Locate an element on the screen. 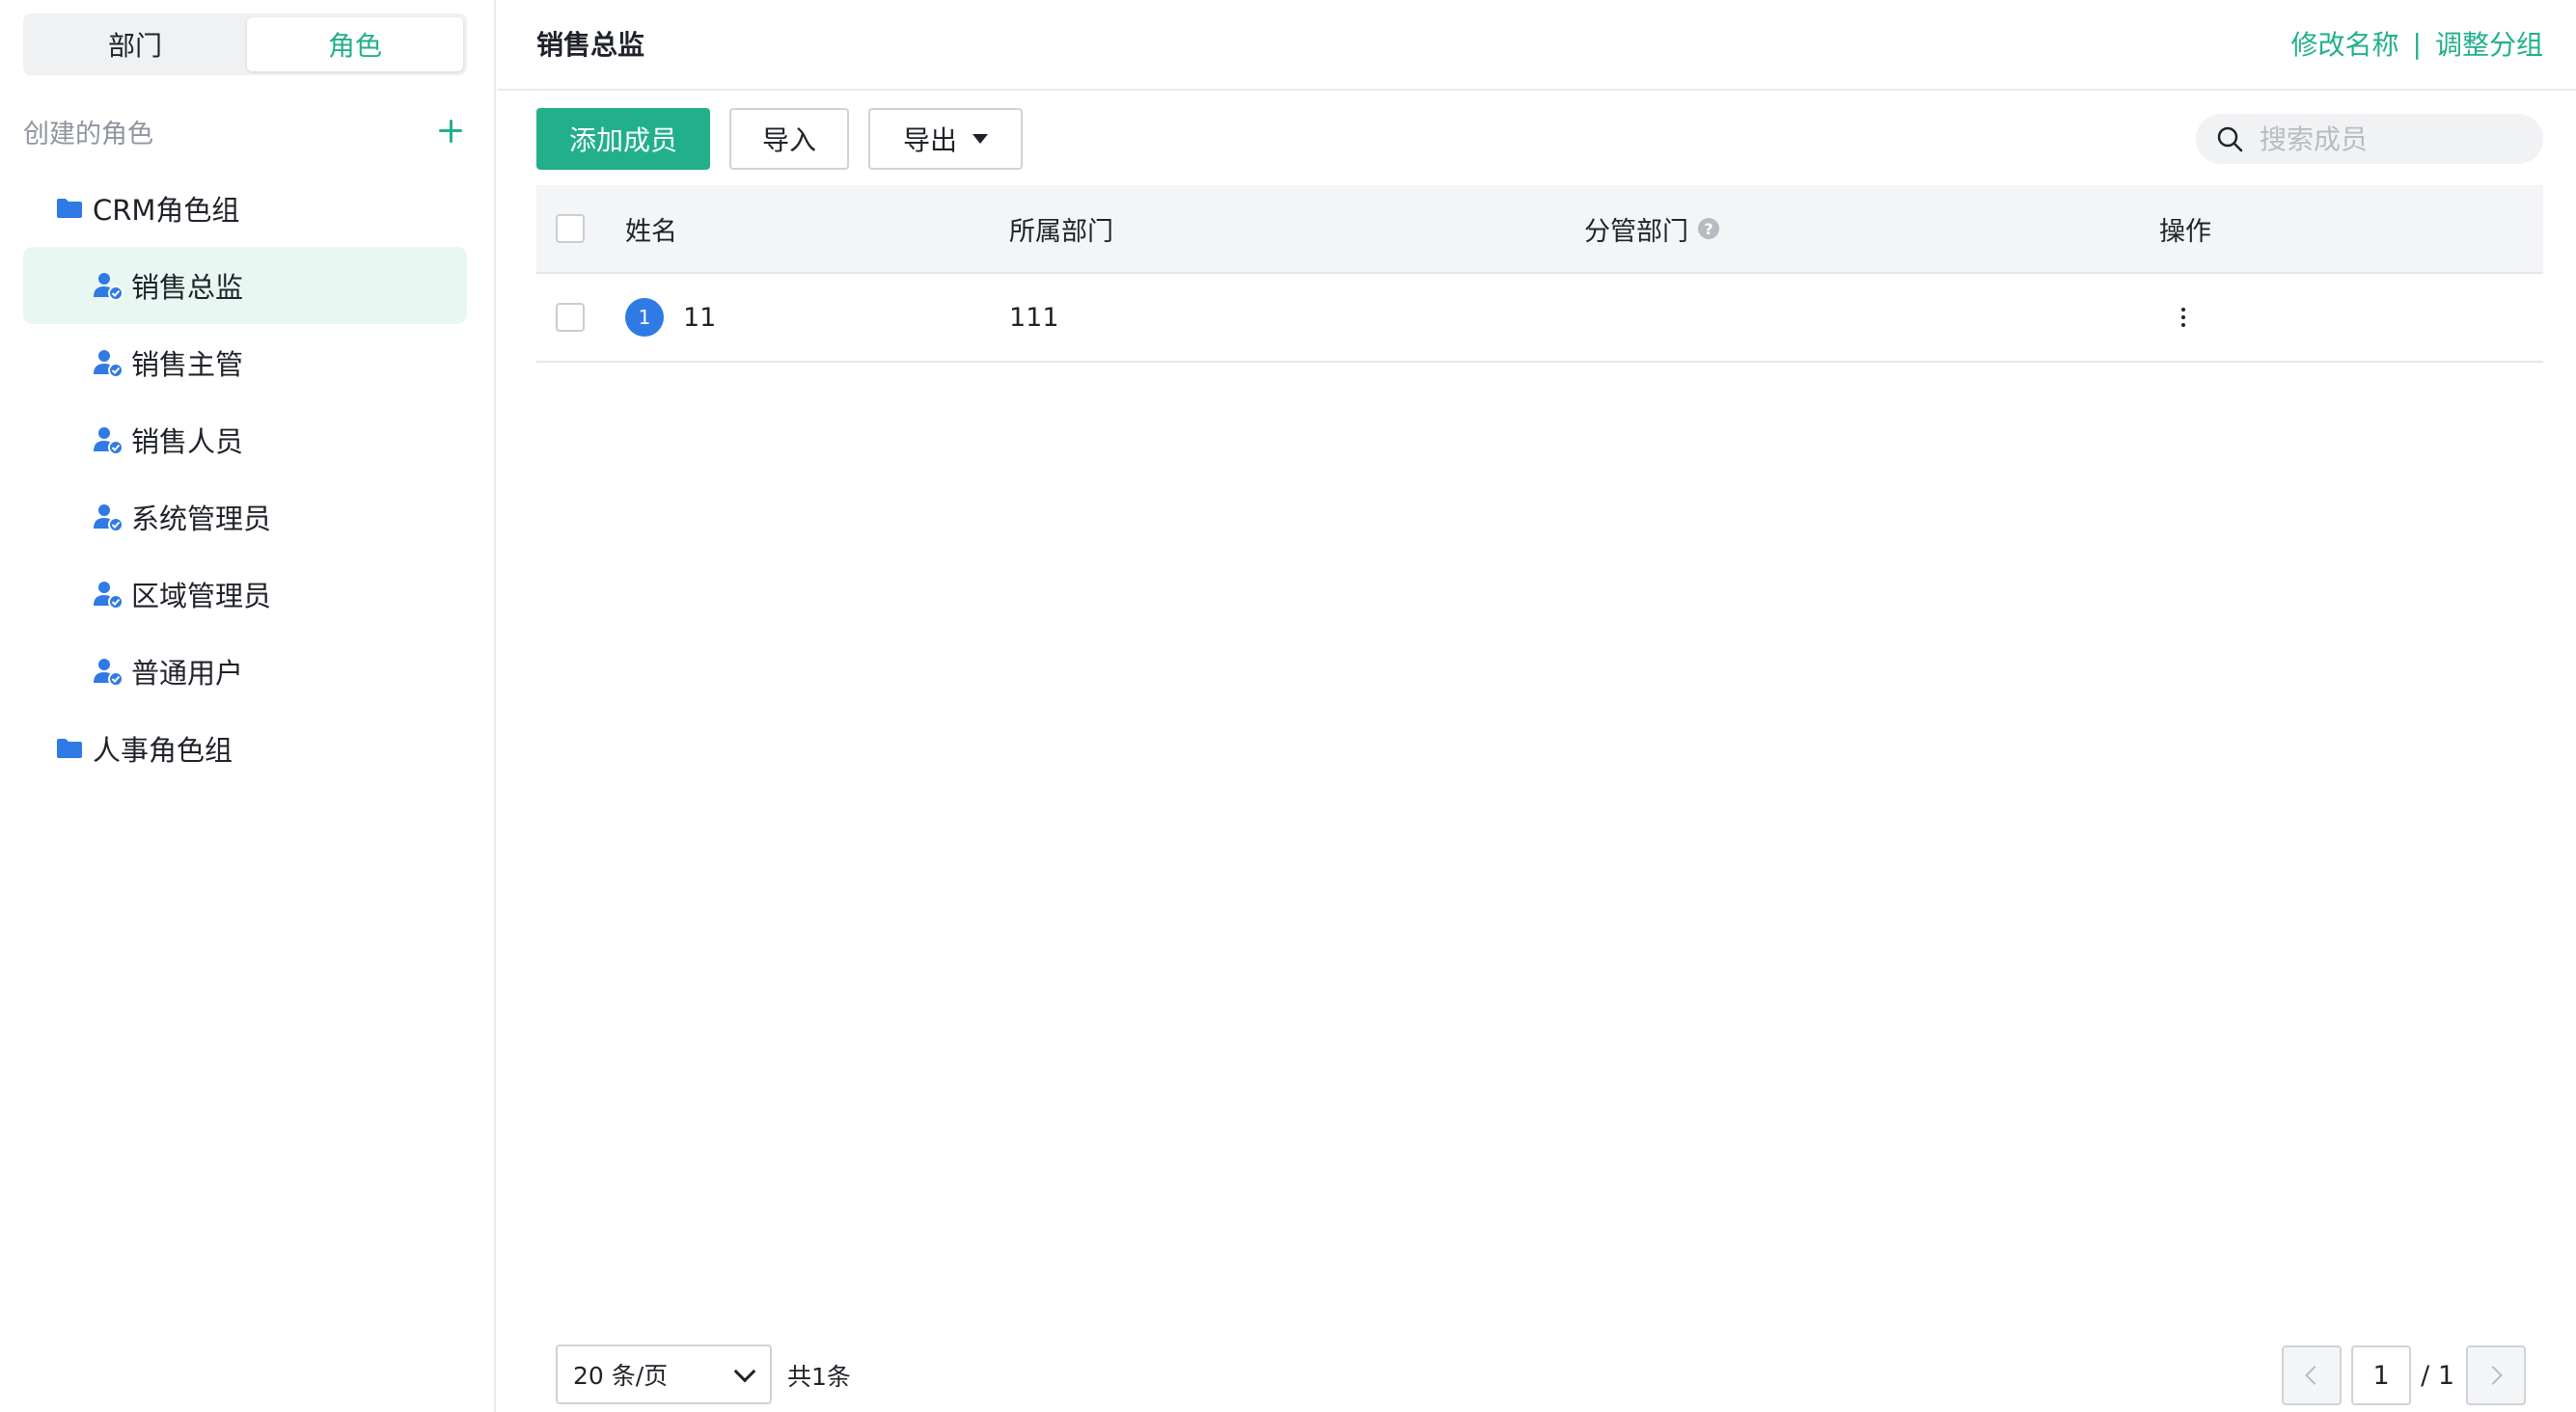  row-check-cell is located at coordinates (570, 317).